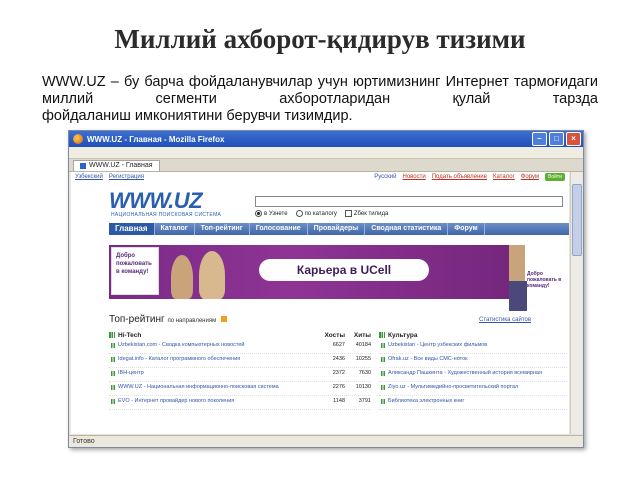  I want to click on list-item: Ofrak.uz - Все виды СМС-ноток, so click(473, 361).